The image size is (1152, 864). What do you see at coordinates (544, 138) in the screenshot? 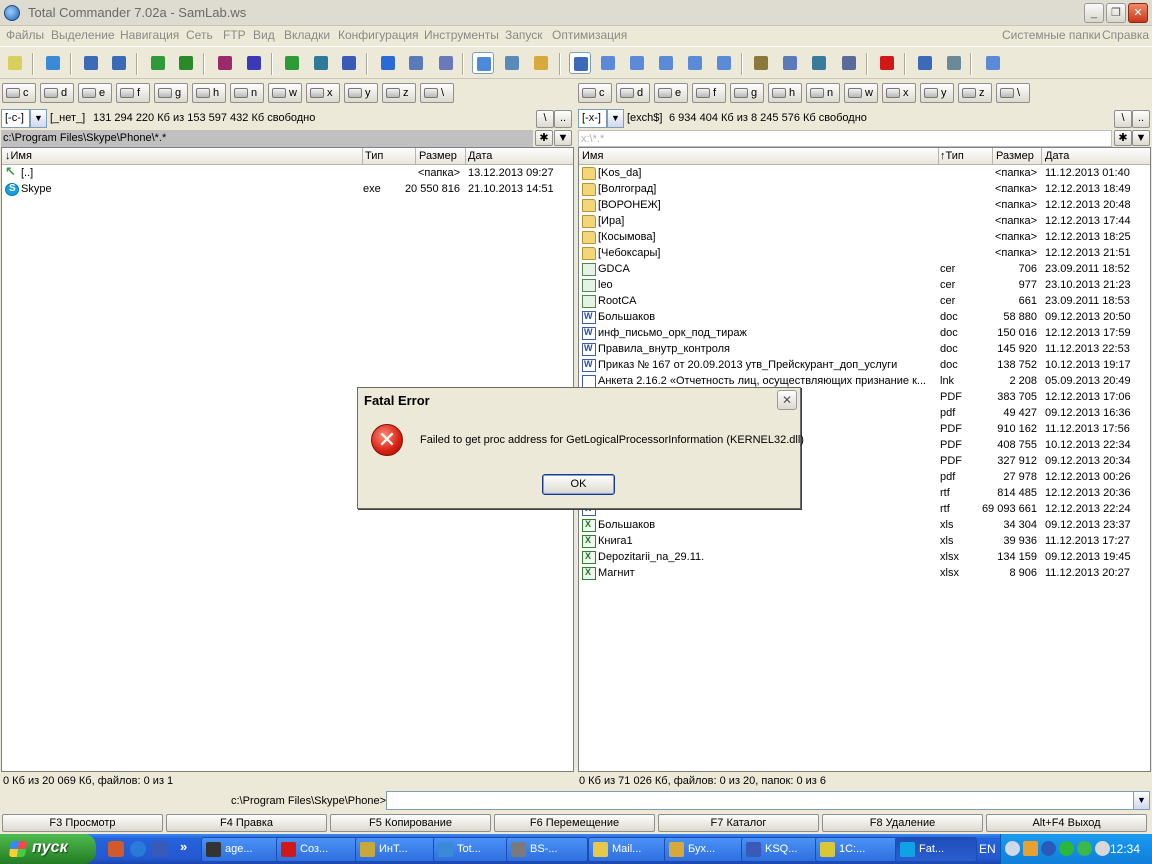
I see `left-history-icon: ✱` at bounding box center [544, 138].